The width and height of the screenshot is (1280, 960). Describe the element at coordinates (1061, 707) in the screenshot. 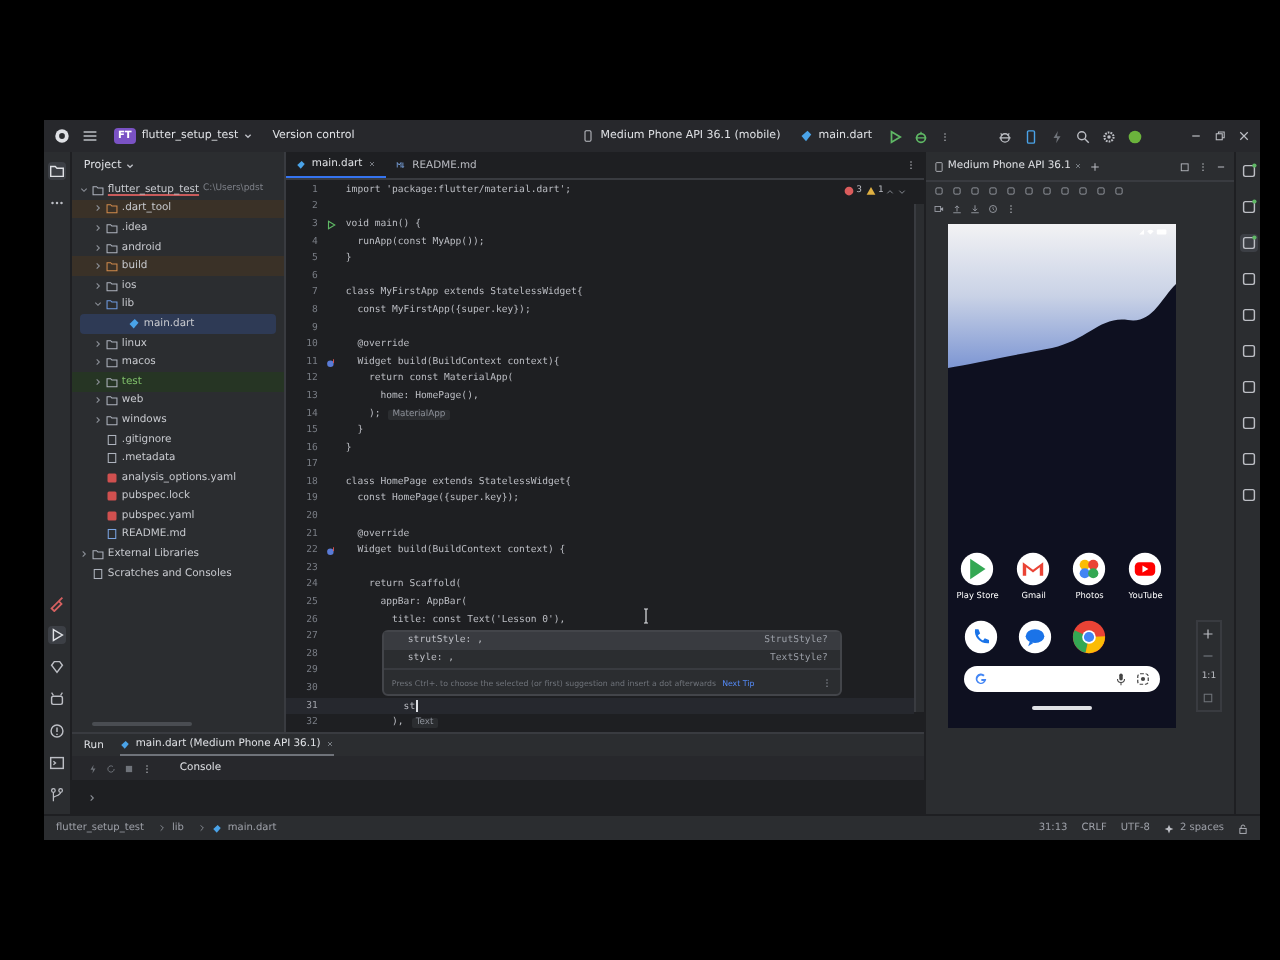

I see `home-indicator` at that location.